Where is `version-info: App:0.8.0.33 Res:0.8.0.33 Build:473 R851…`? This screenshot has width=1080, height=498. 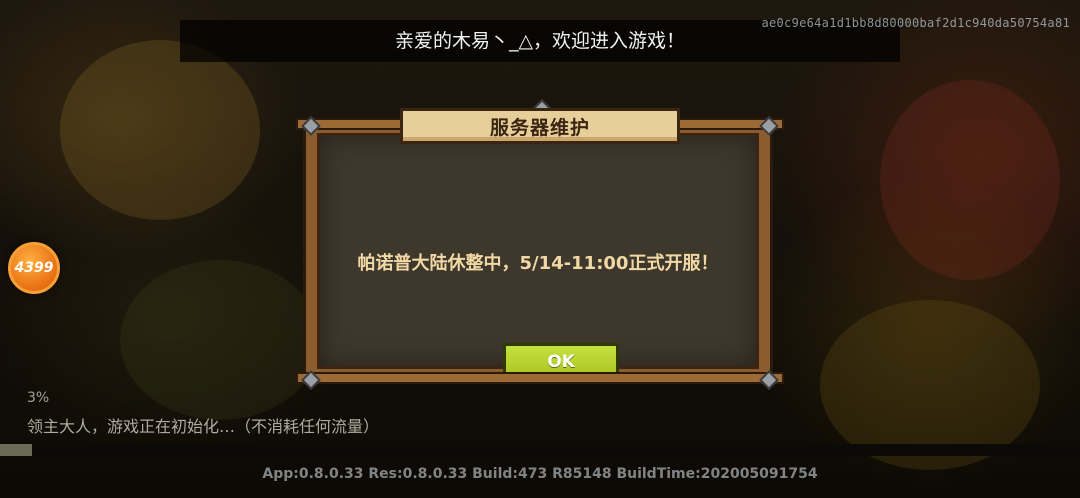
version-info: App:0.8.0.33 Res:0.8.0.33 Build:473 R851… is located at coordinates (540, 474).